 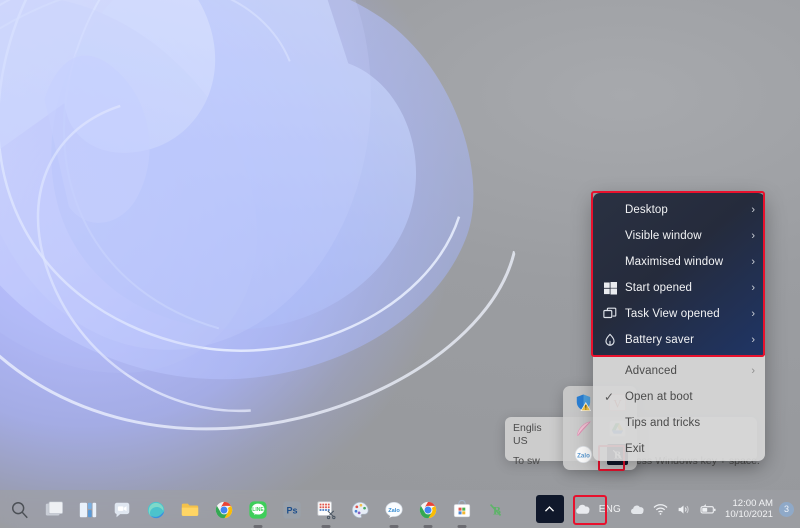 What do you see at coordinates (663, 423) in the screenshot?
I see `menu-item-tips-and-tricks-label: Tips and tricks` at bounding box center [663, 423].